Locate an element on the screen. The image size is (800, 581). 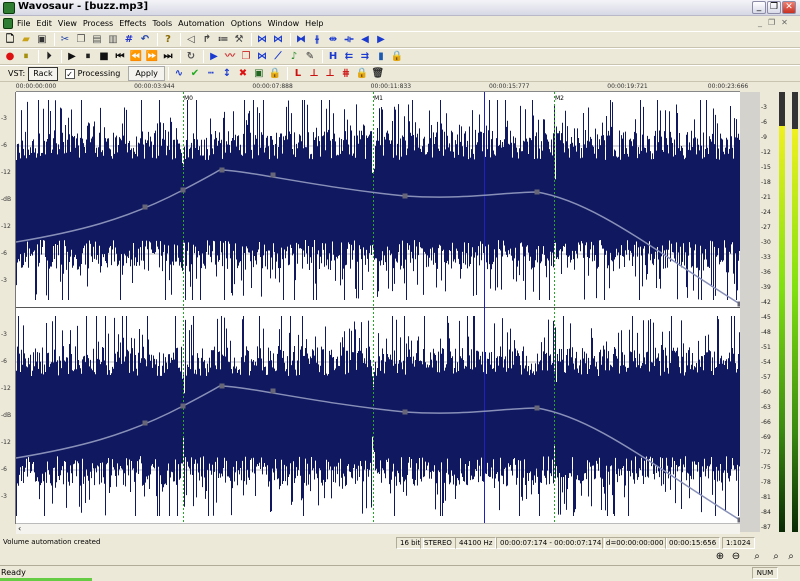
delete-x-icon: ✖ is located at coordinates (243, 74).